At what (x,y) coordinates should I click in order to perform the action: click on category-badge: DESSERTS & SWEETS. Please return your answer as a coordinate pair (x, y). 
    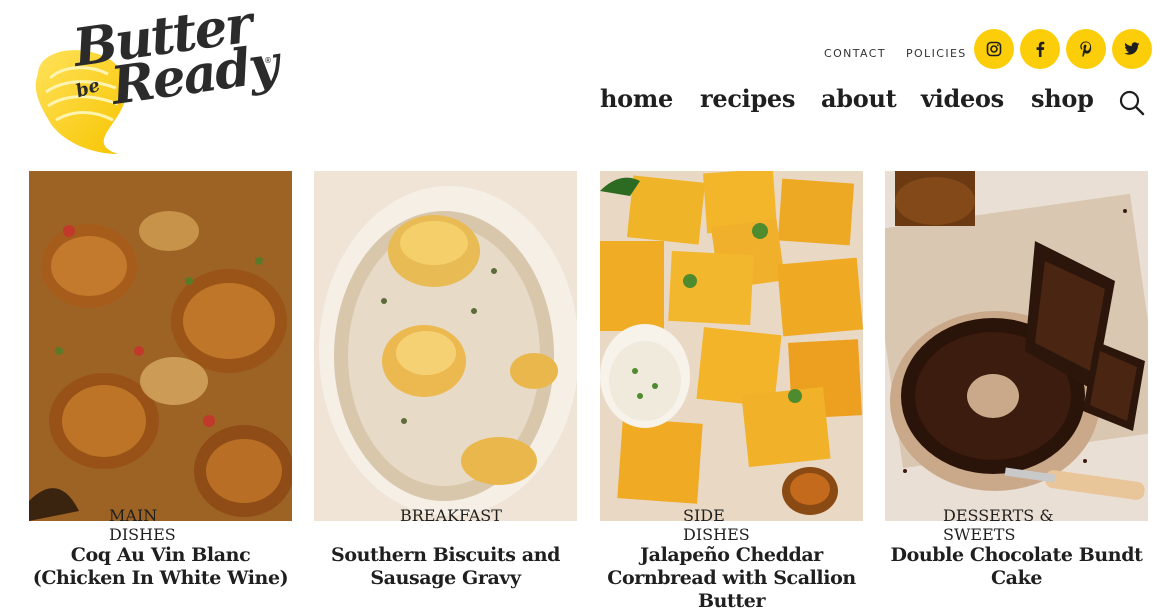
    Looking at the image, I should click on (1016, 525).